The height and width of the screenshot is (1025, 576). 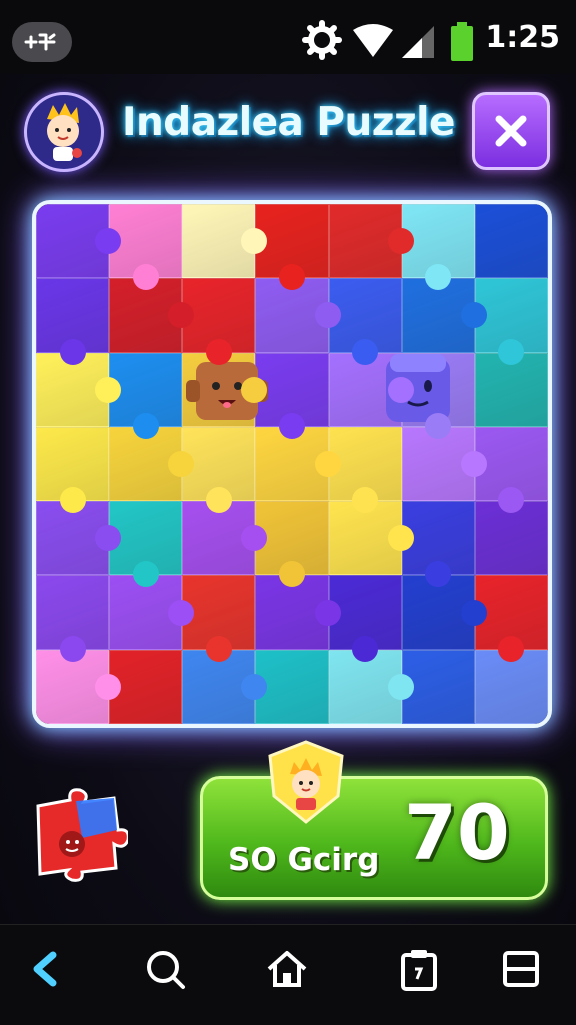 I want to click on character-avatar-icon, so click(x=64, y=132).